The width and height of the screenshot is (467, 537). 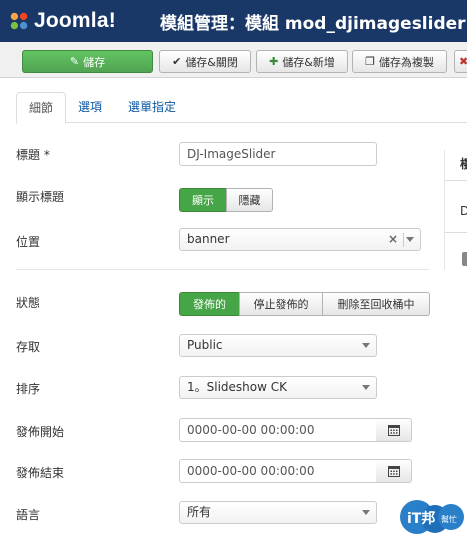 I want to click on language-select: 所有, so click(x=278, y=512).